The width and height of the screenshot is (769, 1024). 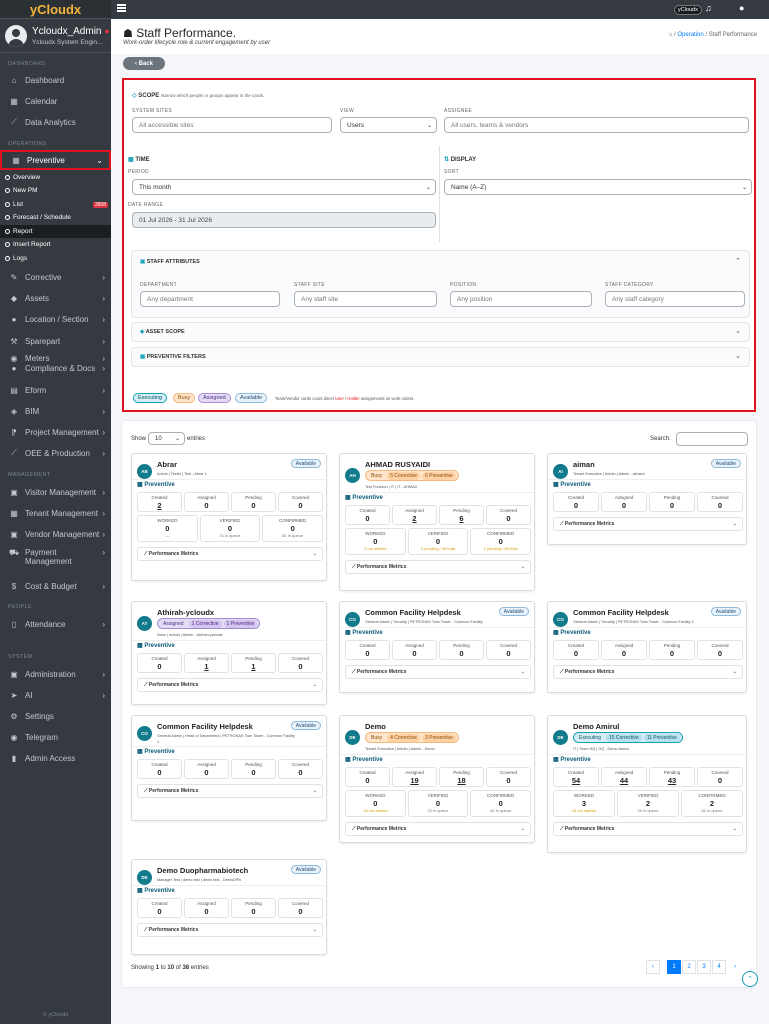 What do you see at coordinates (55, 9) in the screenshot?
I see `brand-logo: yCloudx` at bounding box center [55, 9].